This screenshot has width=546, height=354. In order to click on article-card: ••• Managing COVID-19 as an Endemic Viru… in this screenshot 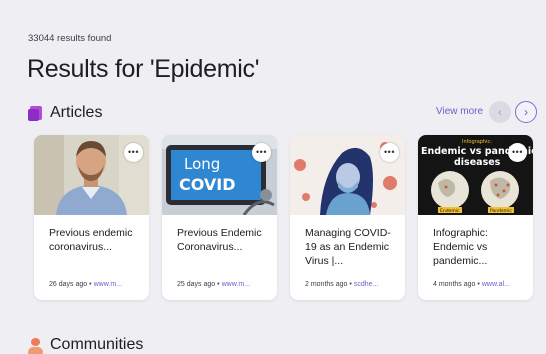, I will do `click(347, 217)`.